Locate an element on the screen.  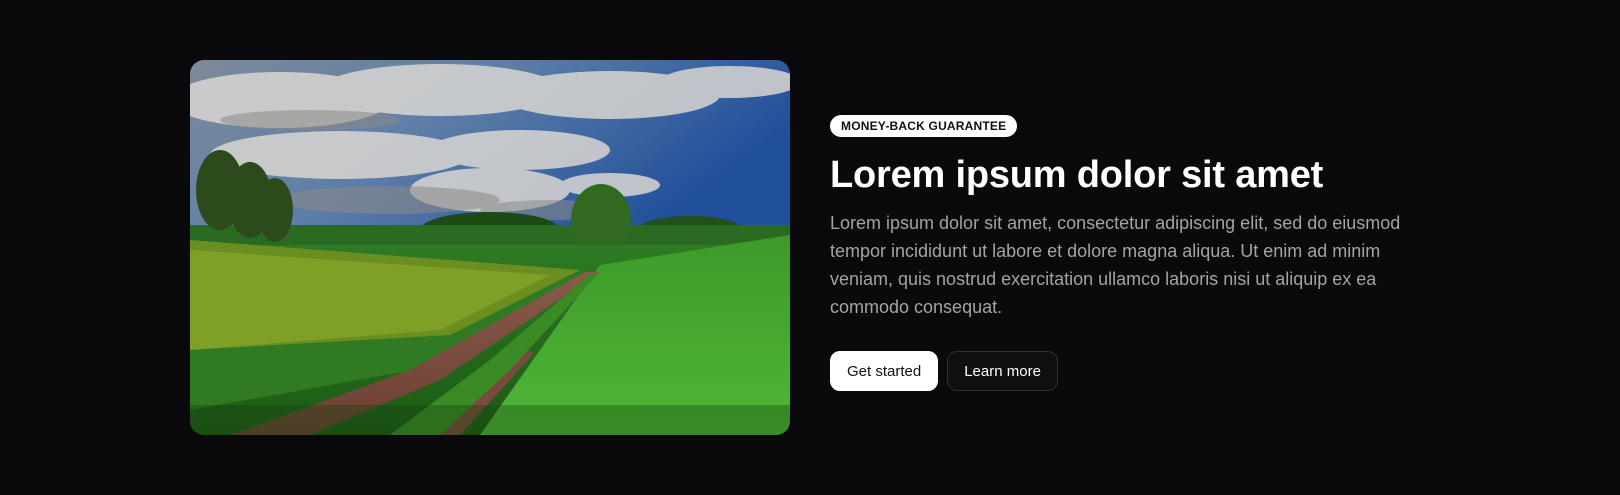
hero-actions: Get started Learn more is located at coordinates (1130, 371).